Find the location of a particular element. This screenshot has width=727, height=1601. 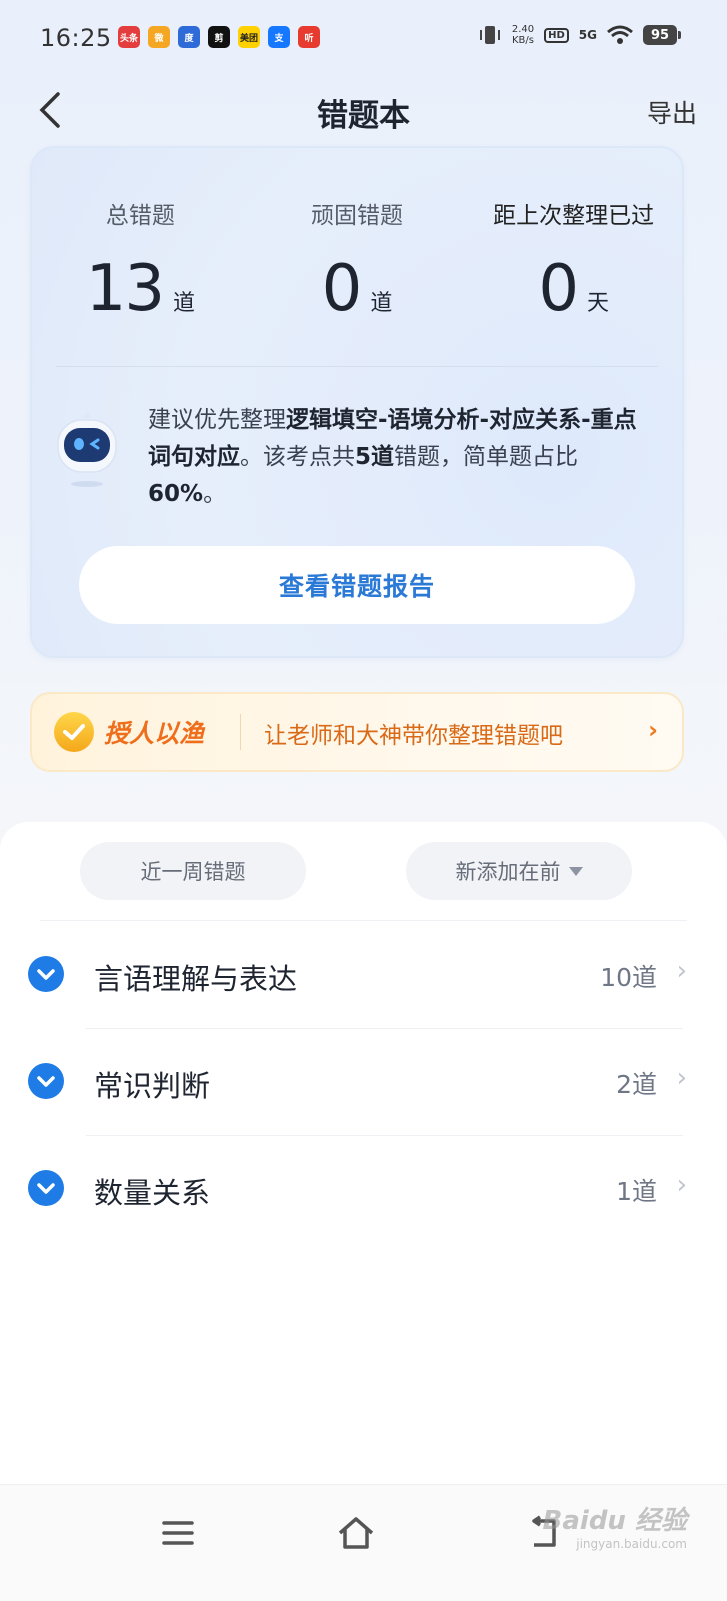

ting-icon: 听 is located at coordinates (309, 37).